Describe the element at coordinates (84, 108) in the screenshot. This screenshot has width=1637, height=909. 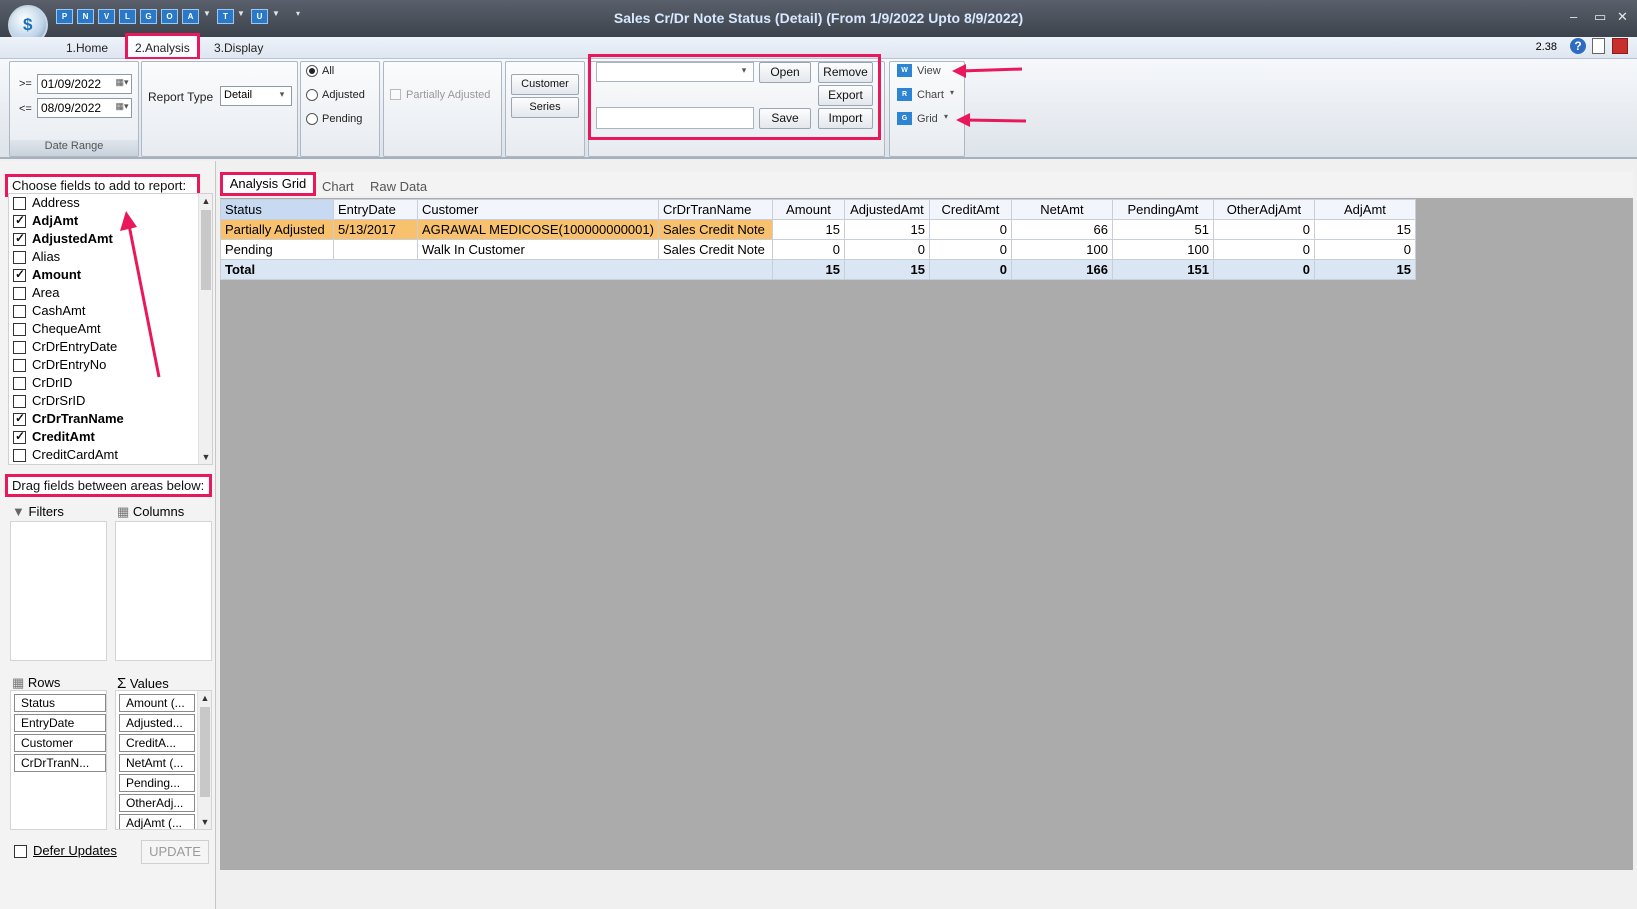
I see `to-date-field: 08/09/2022 ▦▾` at that location.